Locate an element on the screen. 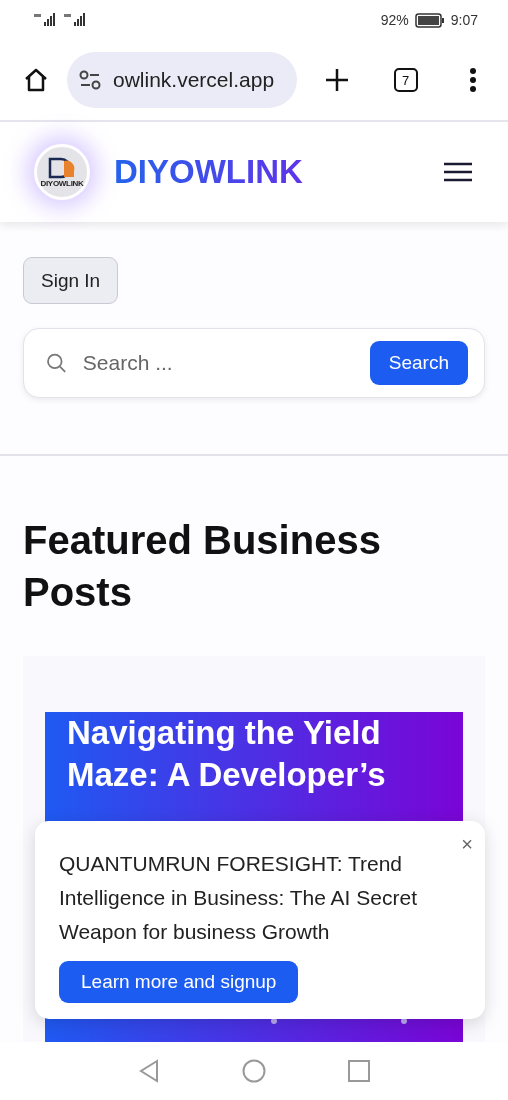 The image size is (508, 1100). more-icon is located at coordinates (472, 80).